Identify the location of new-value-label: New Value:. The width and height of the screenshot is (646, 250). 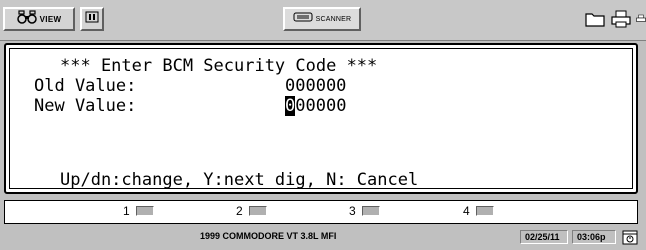
(85, 106).